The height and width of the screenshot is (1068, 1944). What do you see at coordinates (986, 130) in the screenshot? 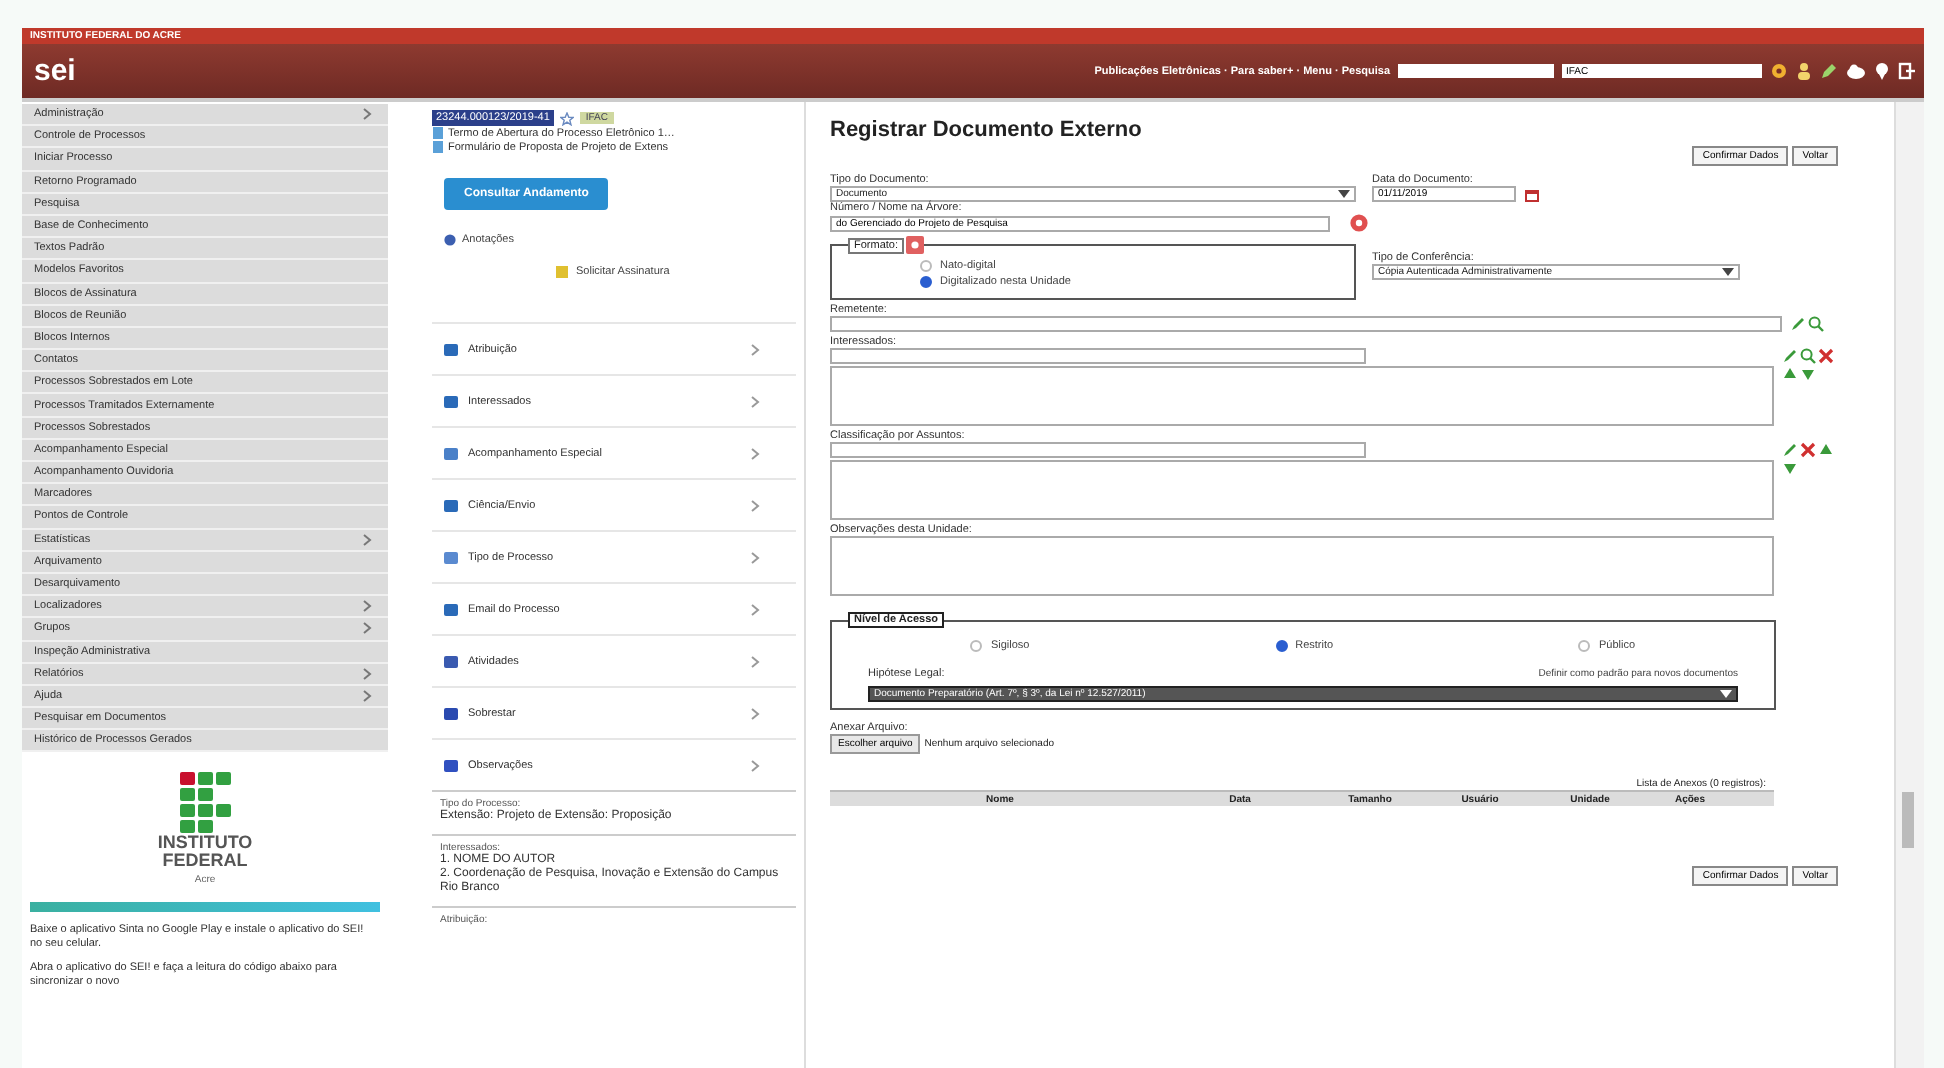
I see `page-title: Registrar Documento Externo` at bounding box center [986, 130].